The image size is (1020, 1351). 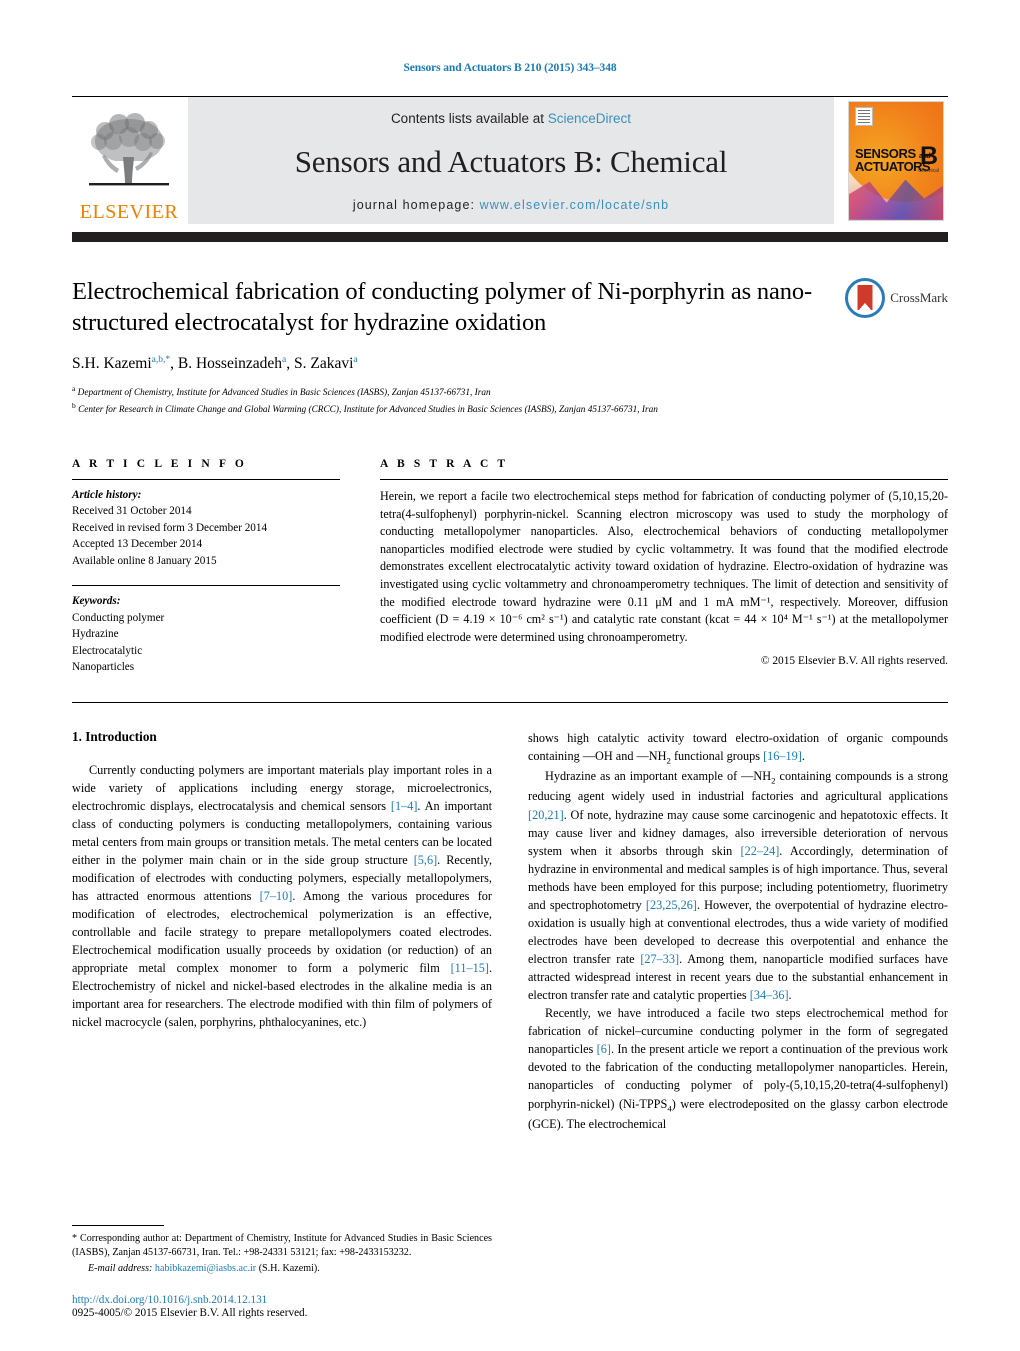 What do you see at coordinates (120, 1269) in the screenshot?
I see `email-label: E-mail address:` at bounding box center [120, 1269].